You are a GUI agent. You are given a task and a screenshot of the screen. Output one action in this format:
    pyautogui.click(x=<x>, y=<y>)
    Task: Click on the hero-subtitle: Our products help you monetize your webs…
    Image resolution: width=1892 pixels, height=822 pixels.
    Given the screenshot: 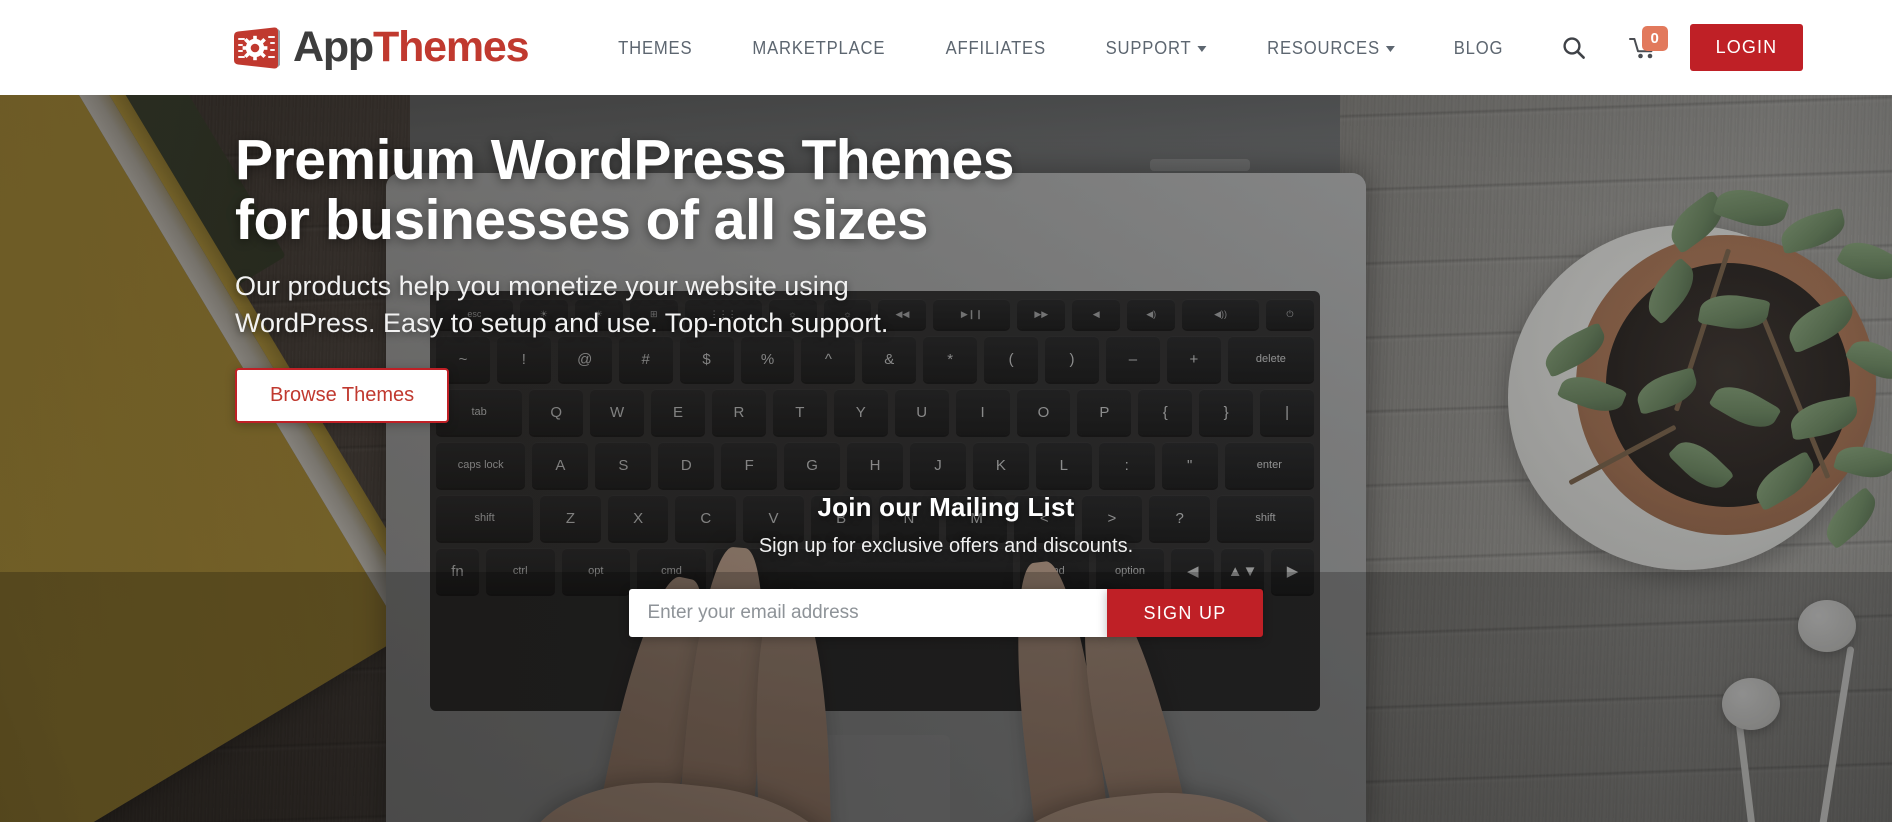 What is the action you would take?
    pyautogui.click(x=562, y=304)
    